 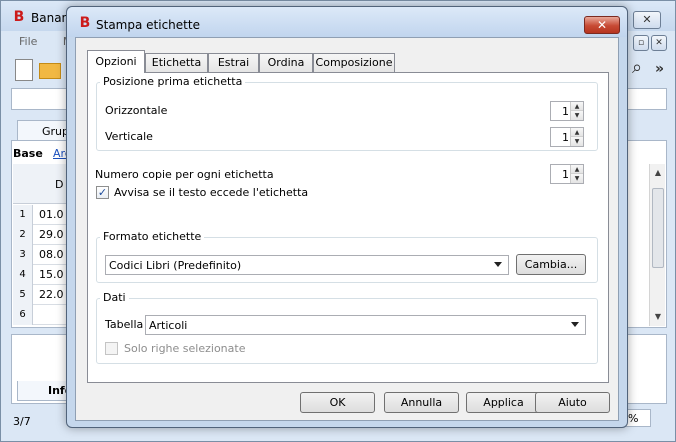 What do you see at coordinates (175, 265) in the screenshot?
I see `label-format-value: Codici Libri (Predefinito)` at bounding box center [175, 265].